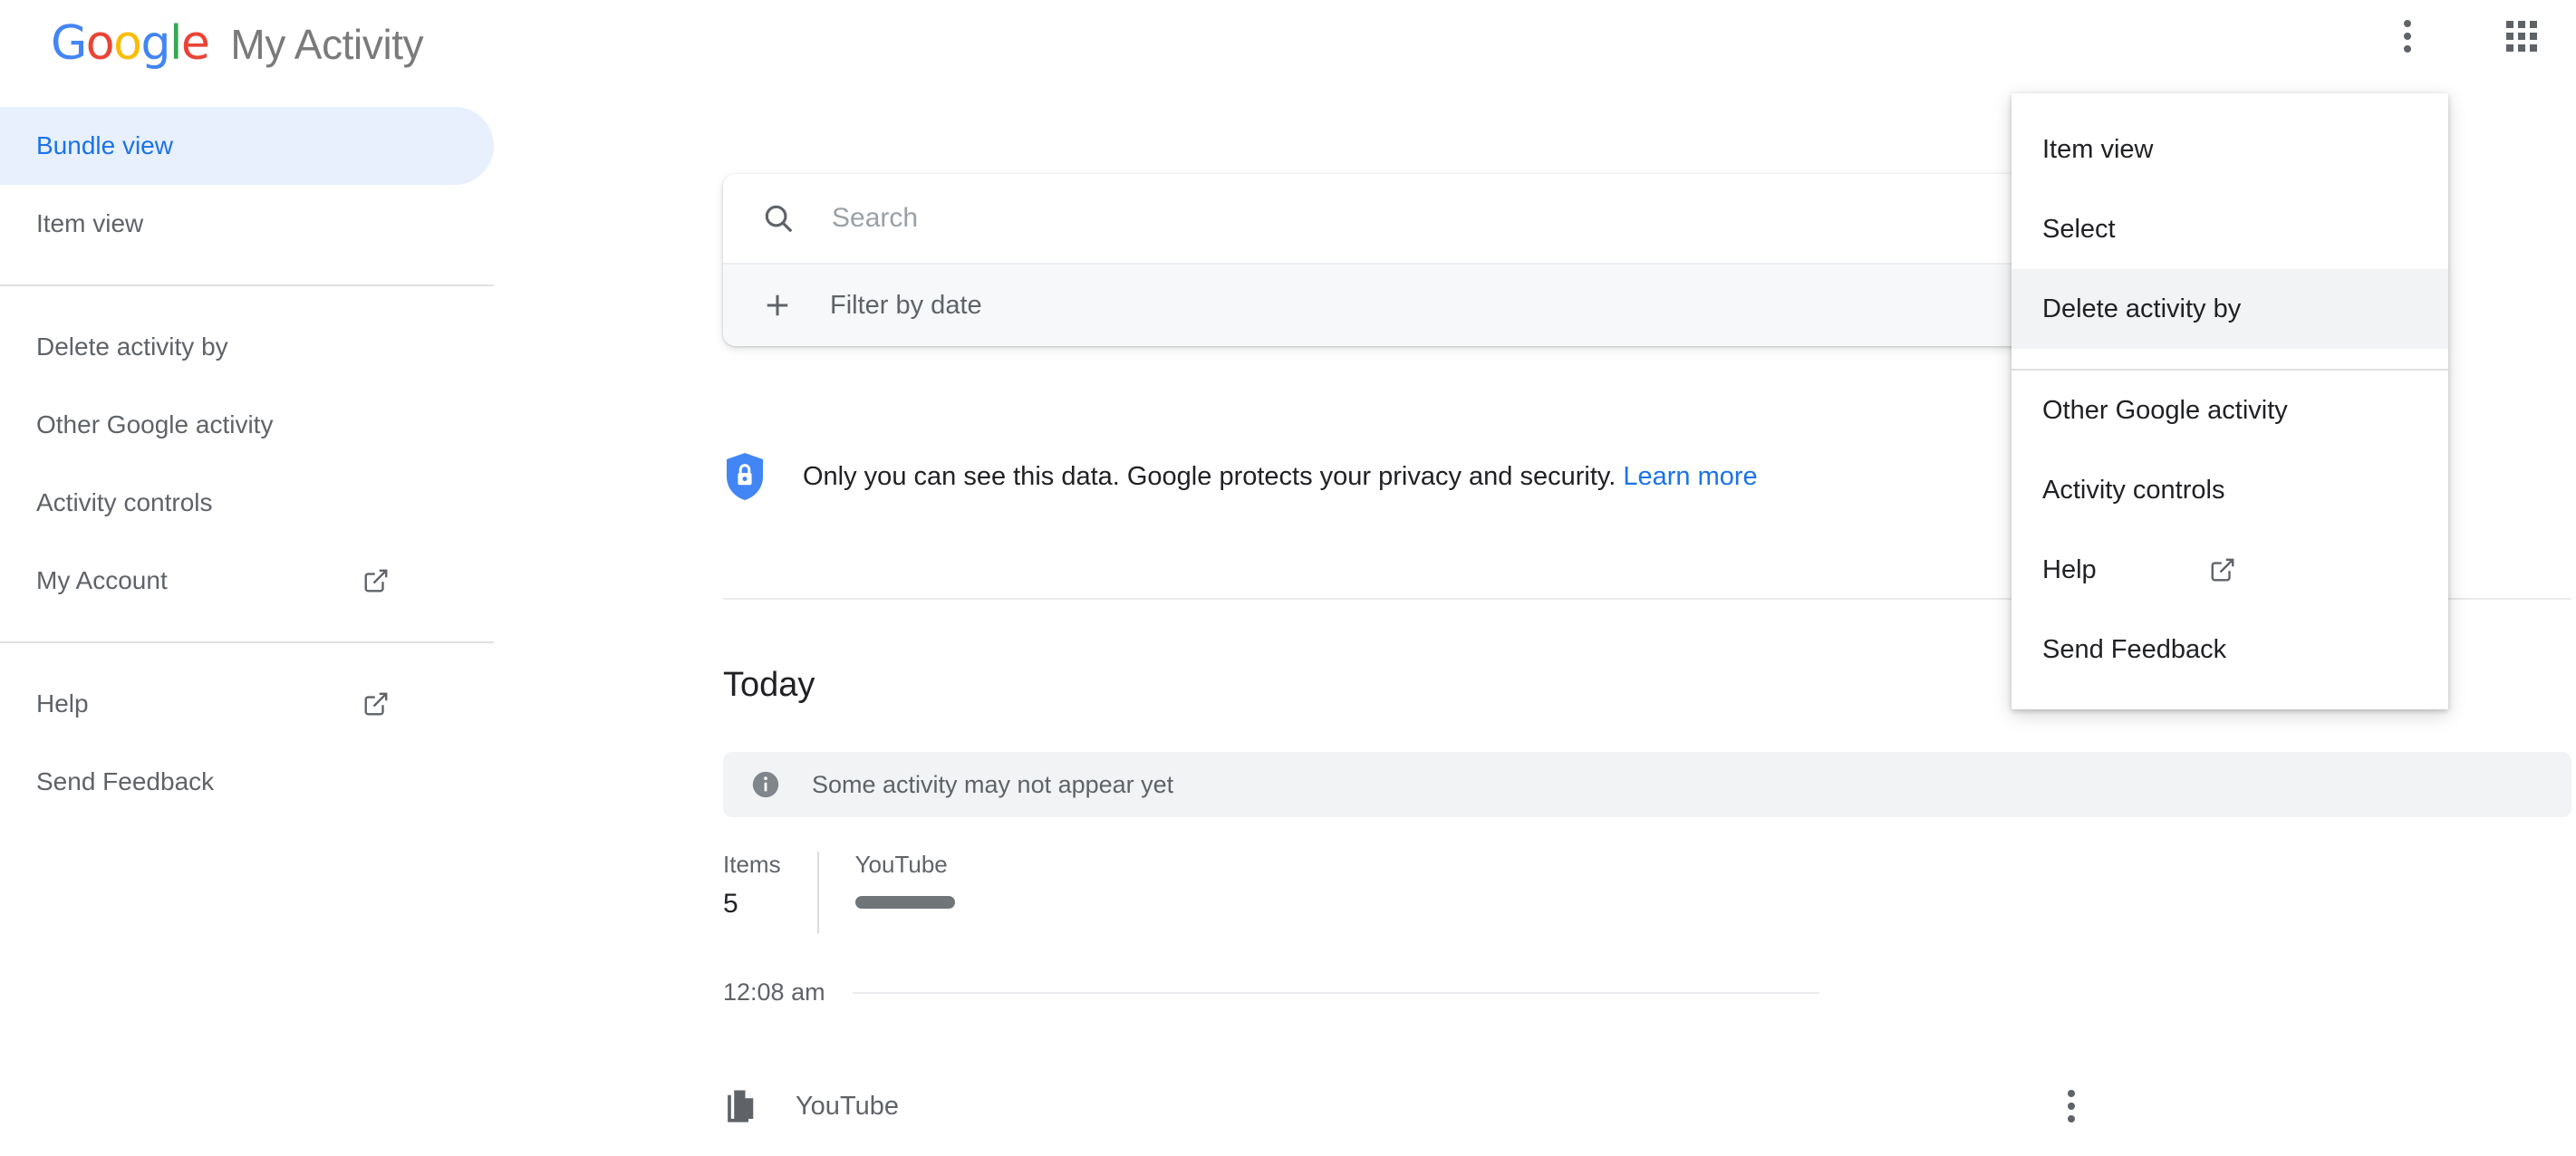 The image size is (2576, 1156). Describe the element at coordinates (327, 44) in the screenshot. I see `product-name: My Activity` at that location.